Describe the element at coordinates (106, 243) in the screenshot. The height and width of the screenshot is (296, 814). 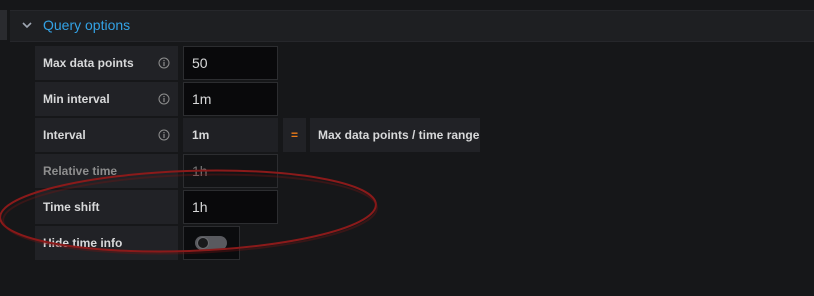
I see `hide-time-info-label: Hide time info` at that location.